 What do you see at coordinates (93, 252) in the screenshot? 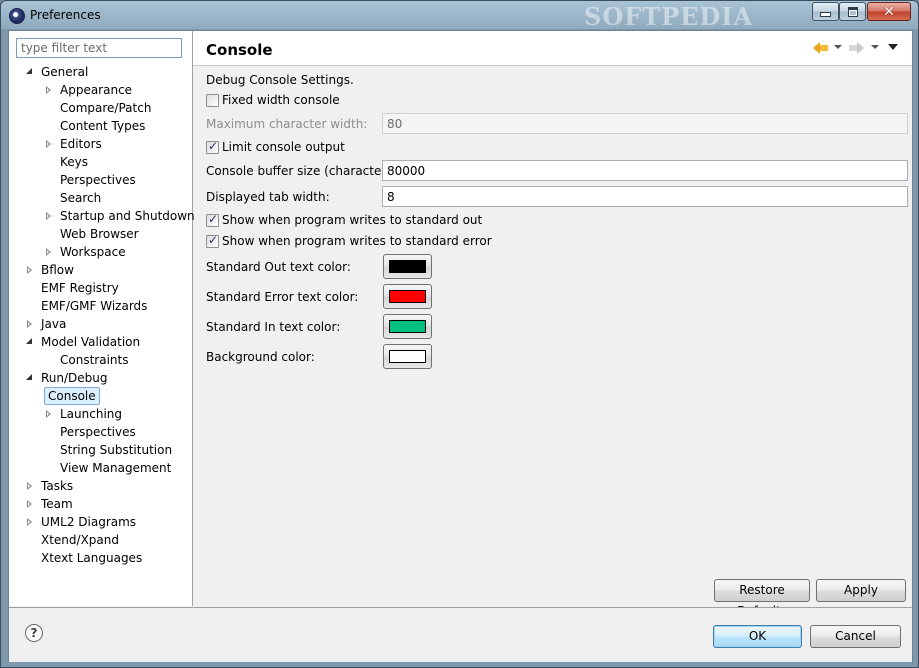
I see `tree-item-label: Workspace` at bounding box center [93, 252].